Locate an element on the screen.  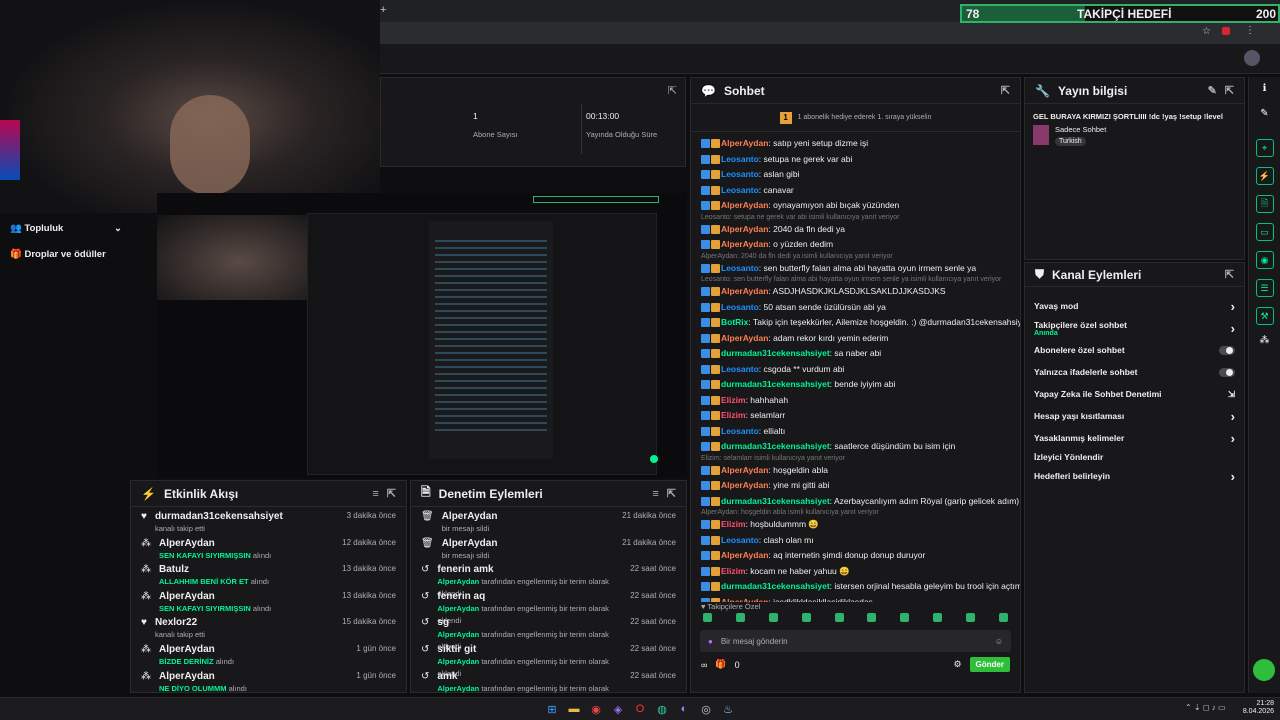
avatar is located at coordinates (1252, 58).